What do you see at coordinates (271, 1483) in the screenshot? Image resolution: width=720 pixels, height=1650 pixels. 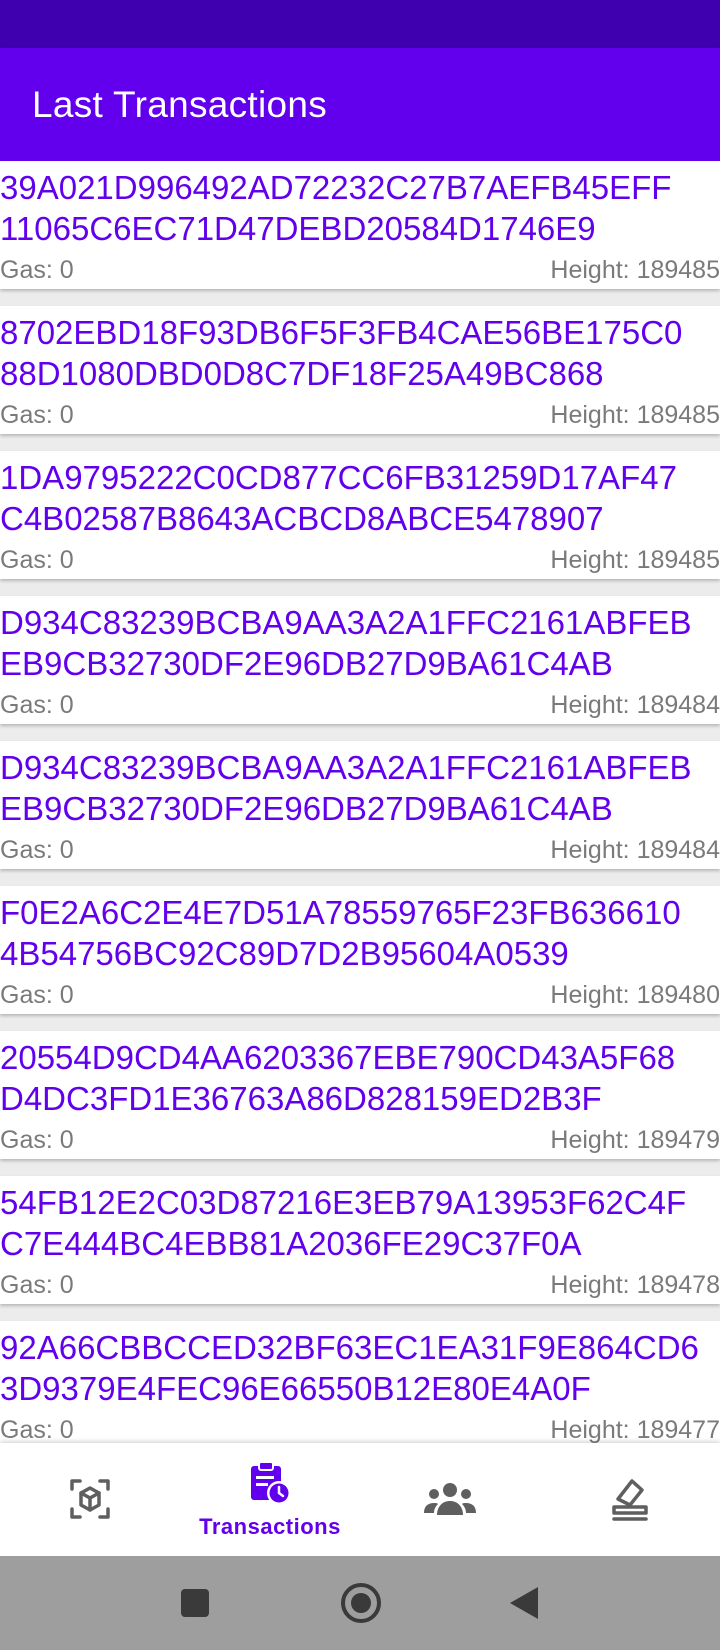 I see `clipboard-clock-icon` at bounding box center [271, 1483].